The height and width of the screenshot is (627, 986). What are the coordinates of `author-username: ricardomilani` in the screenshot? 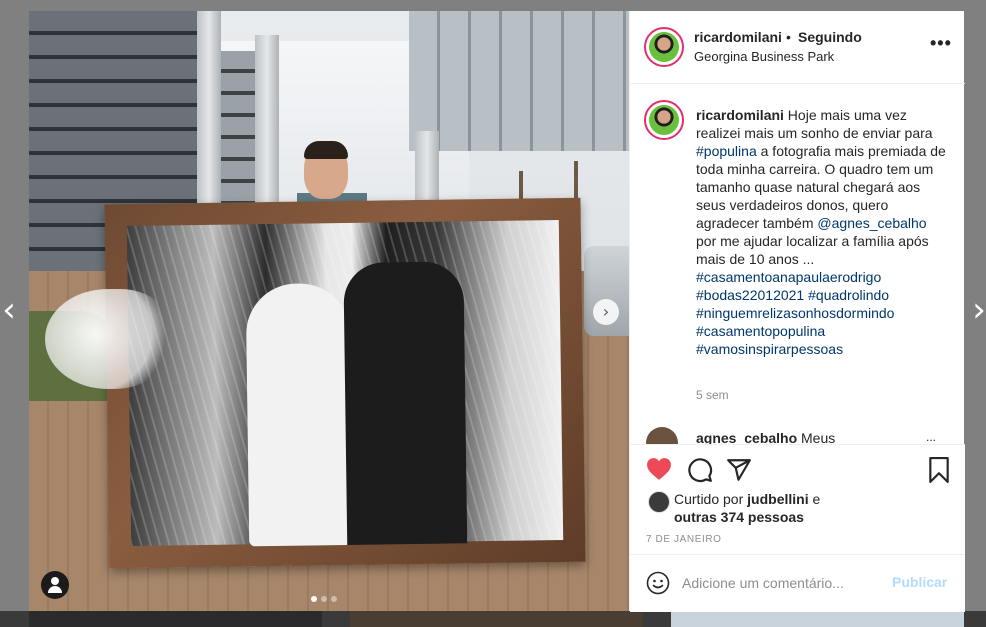 It's located at (738, 37).